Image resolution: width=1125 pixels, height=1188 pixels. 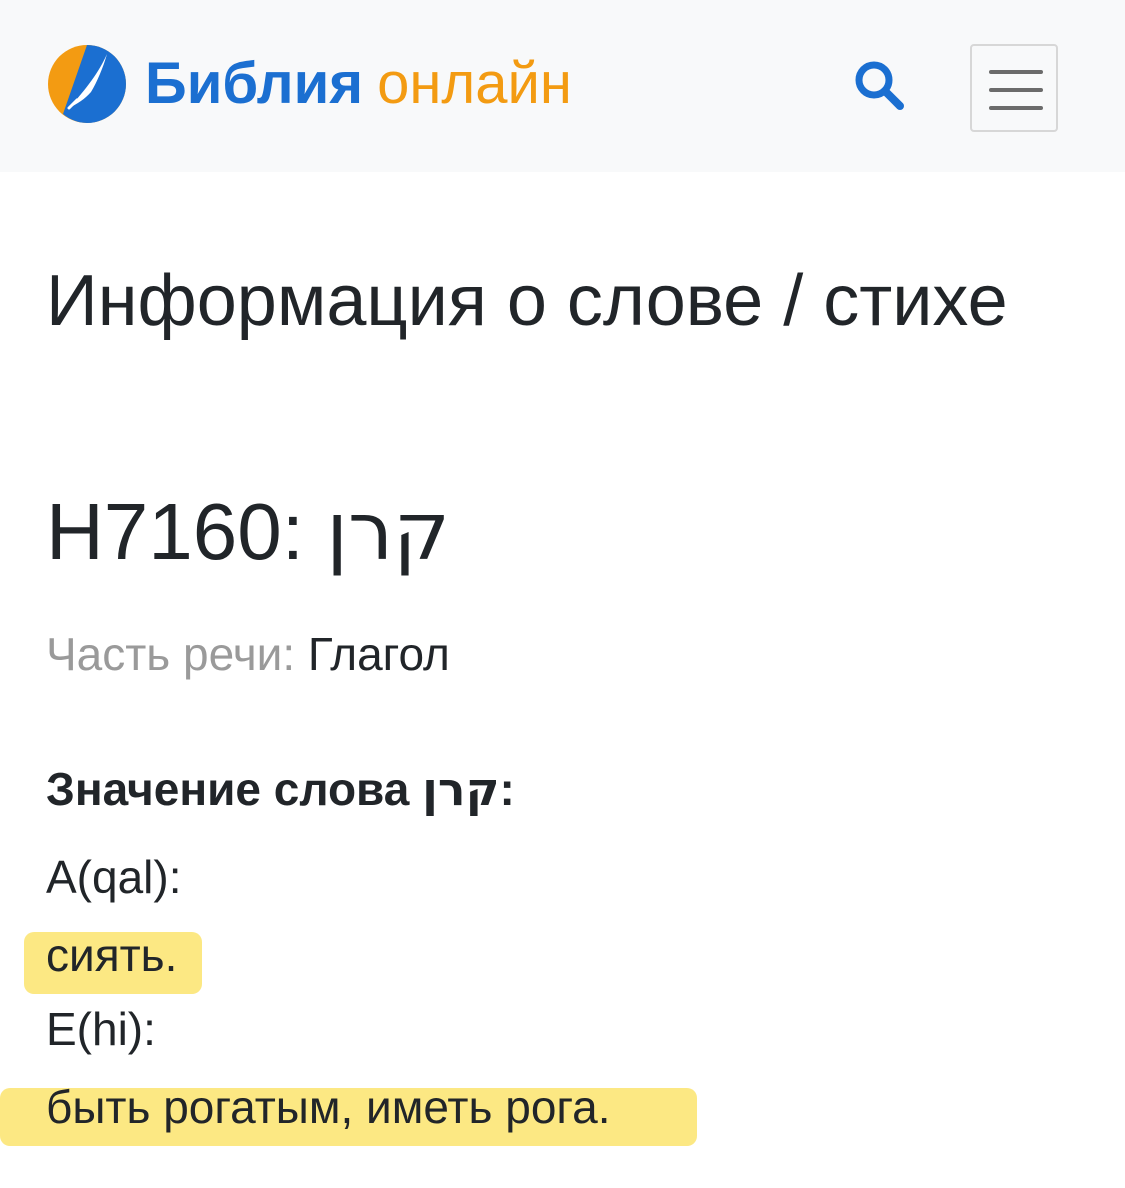 I want to click on part-of-speech-value: Глагол, so click(x=378, y=654).